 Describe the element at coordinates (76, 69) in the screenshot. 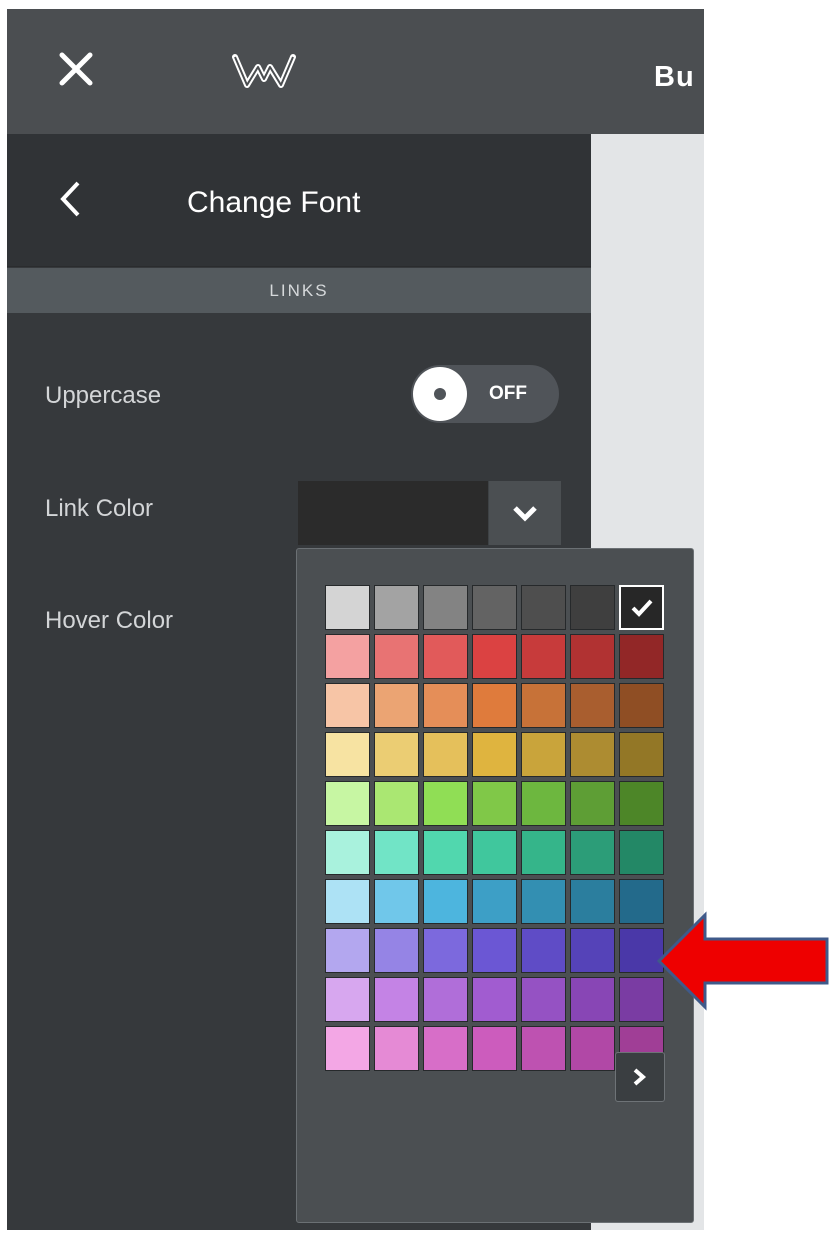

I see `close-icon` at that location.